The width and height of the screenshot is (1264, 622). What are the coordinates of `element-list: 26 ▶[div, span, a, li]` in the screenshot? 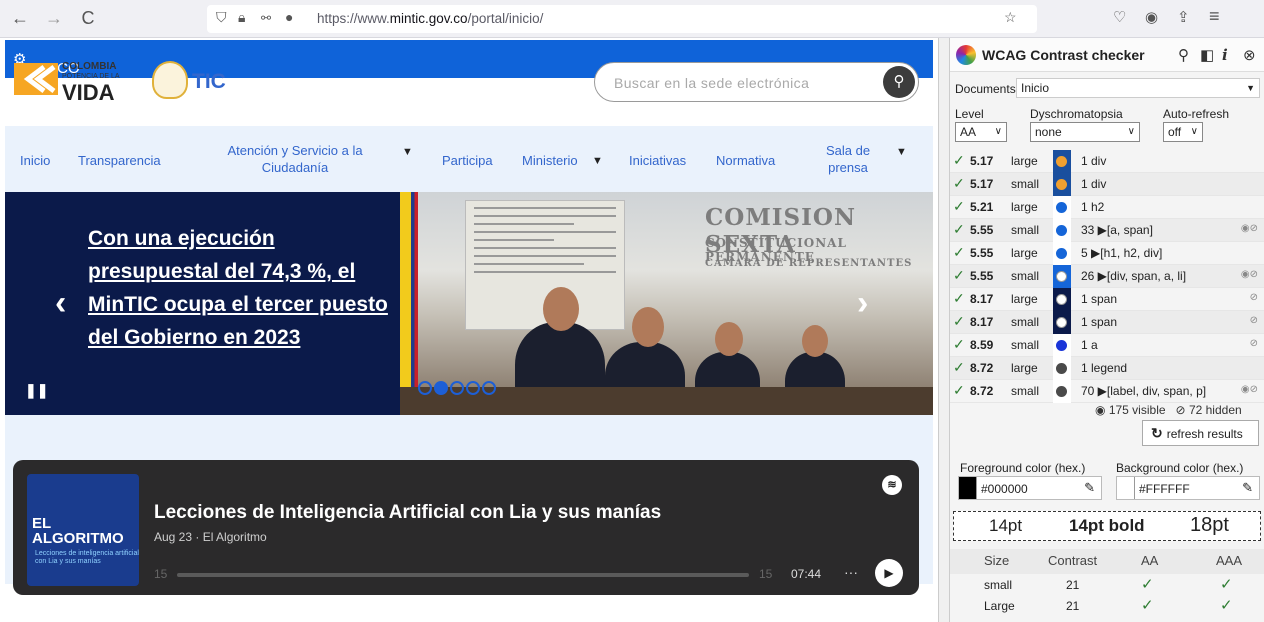 It's located at (1133, 276).